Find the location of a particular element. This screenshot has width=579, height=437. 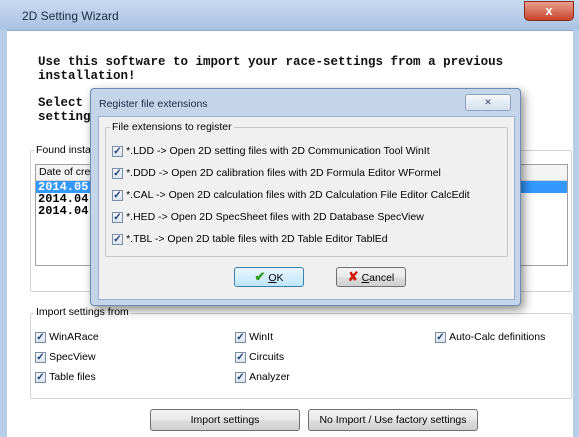

ddd-checkbox: ✓ is located at coordinates (117, 173).